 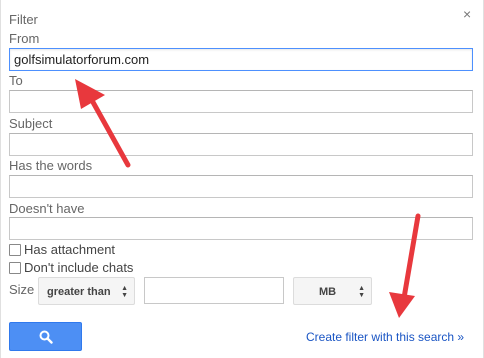 I want to click on subject-field, so click(x=241, y=144).